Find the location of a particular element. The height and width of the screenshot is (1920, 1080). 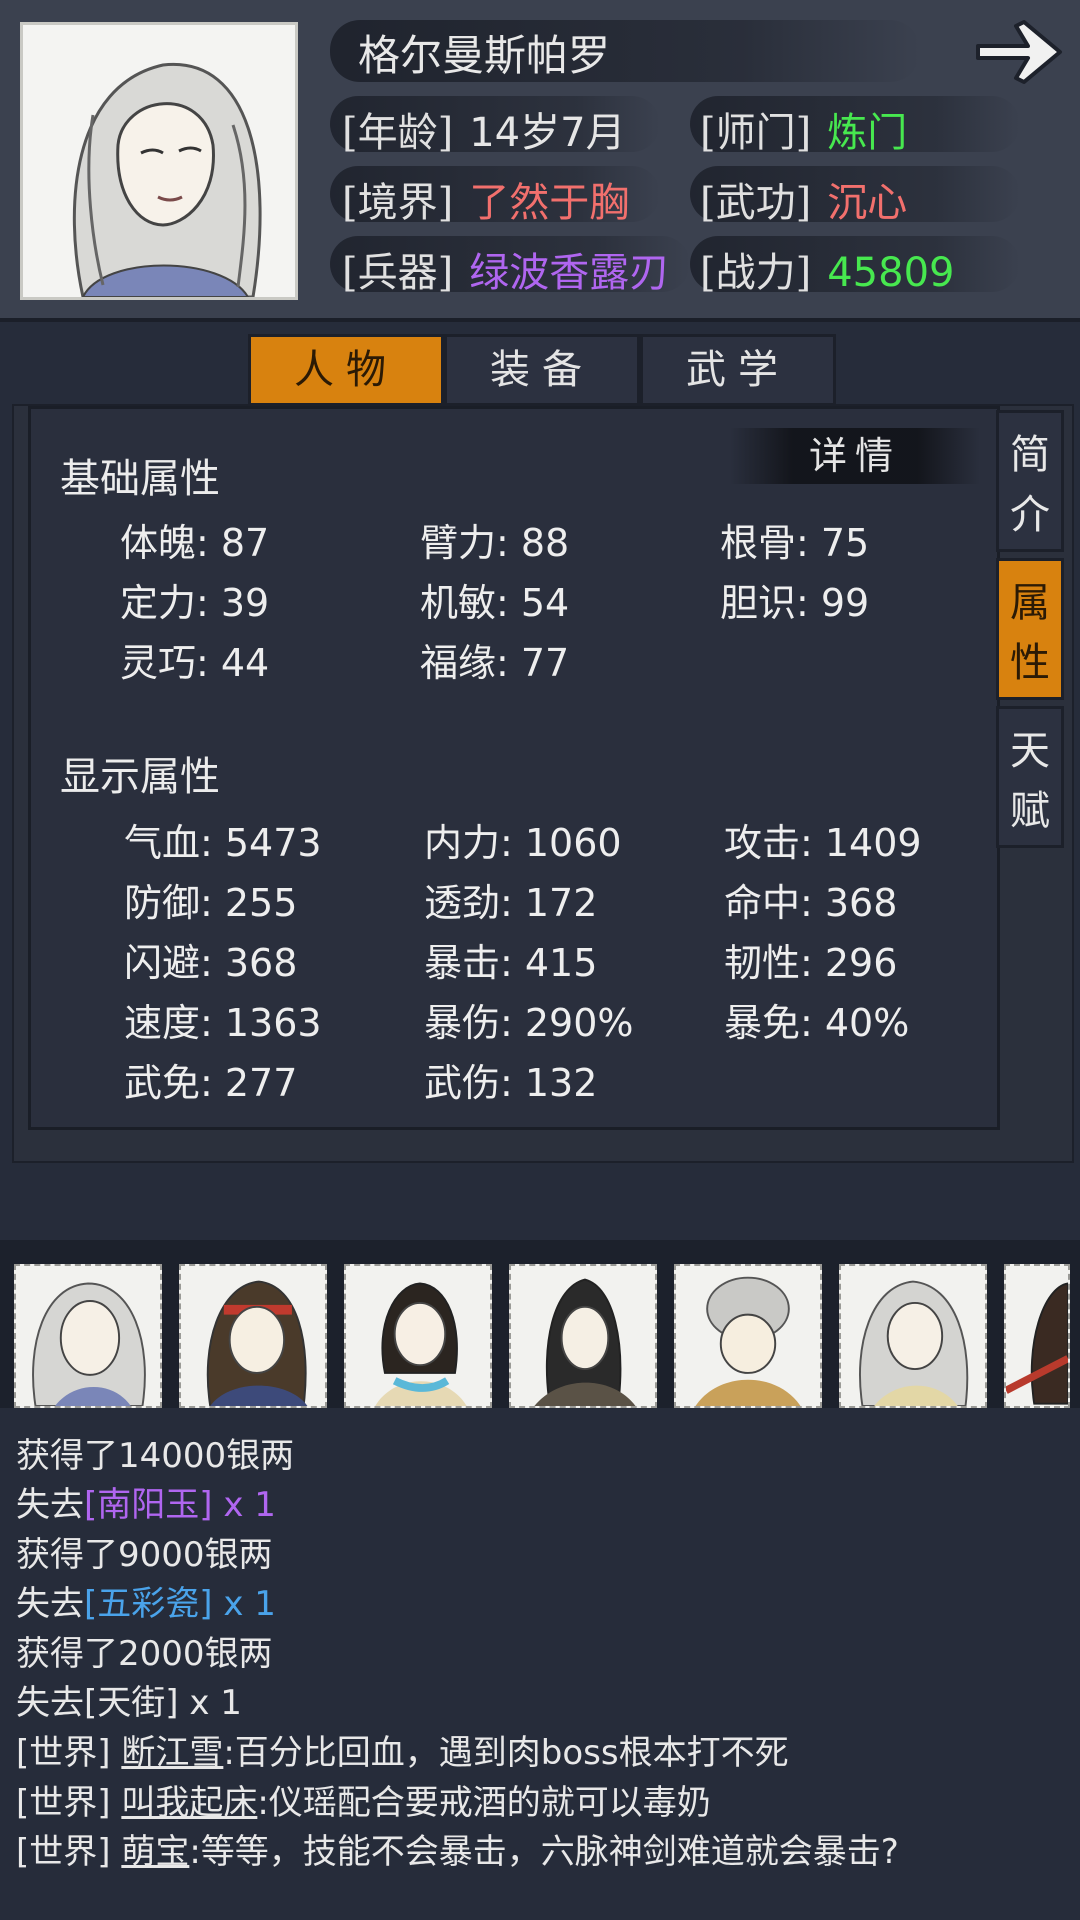

display-attr: 闪避: 368 is located at coordinates (211, 963).